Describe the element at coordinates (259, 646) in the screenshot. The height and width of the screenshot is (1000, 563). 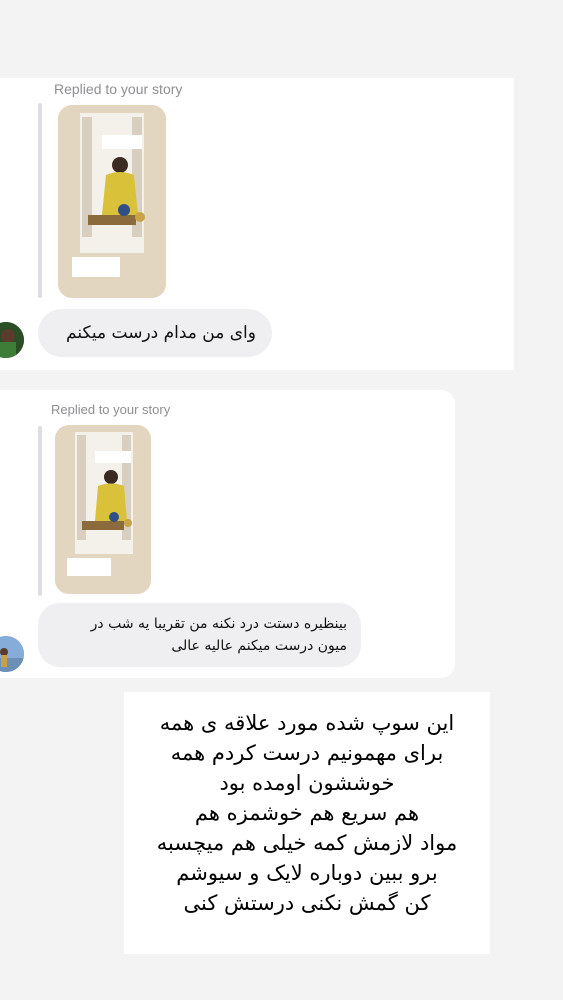
I see `message-line: میون درست میکنم عالیه عالی` at that location.